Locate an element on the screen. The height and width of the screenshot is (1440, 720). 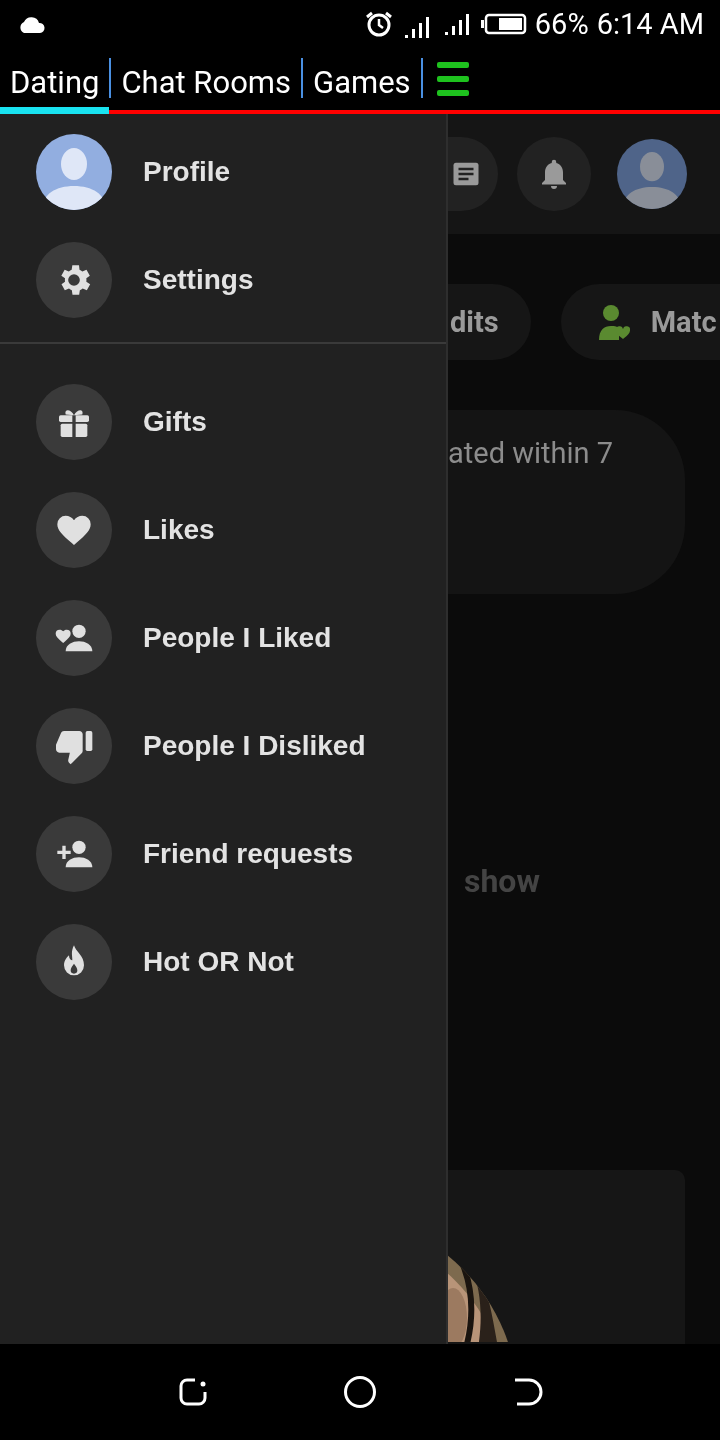
match-chip: Matc is located at coordinates (640, 322).